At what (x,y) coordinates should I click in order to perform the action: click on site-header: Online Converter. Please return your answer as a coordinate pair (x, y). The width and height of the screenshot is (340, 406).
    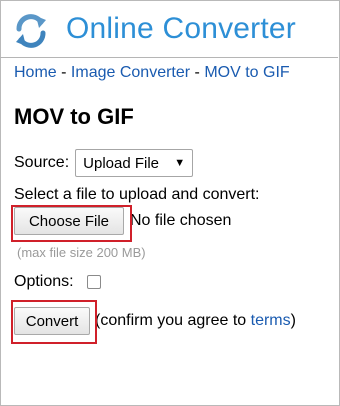
    Looking at the image, I should click on (169, 29).